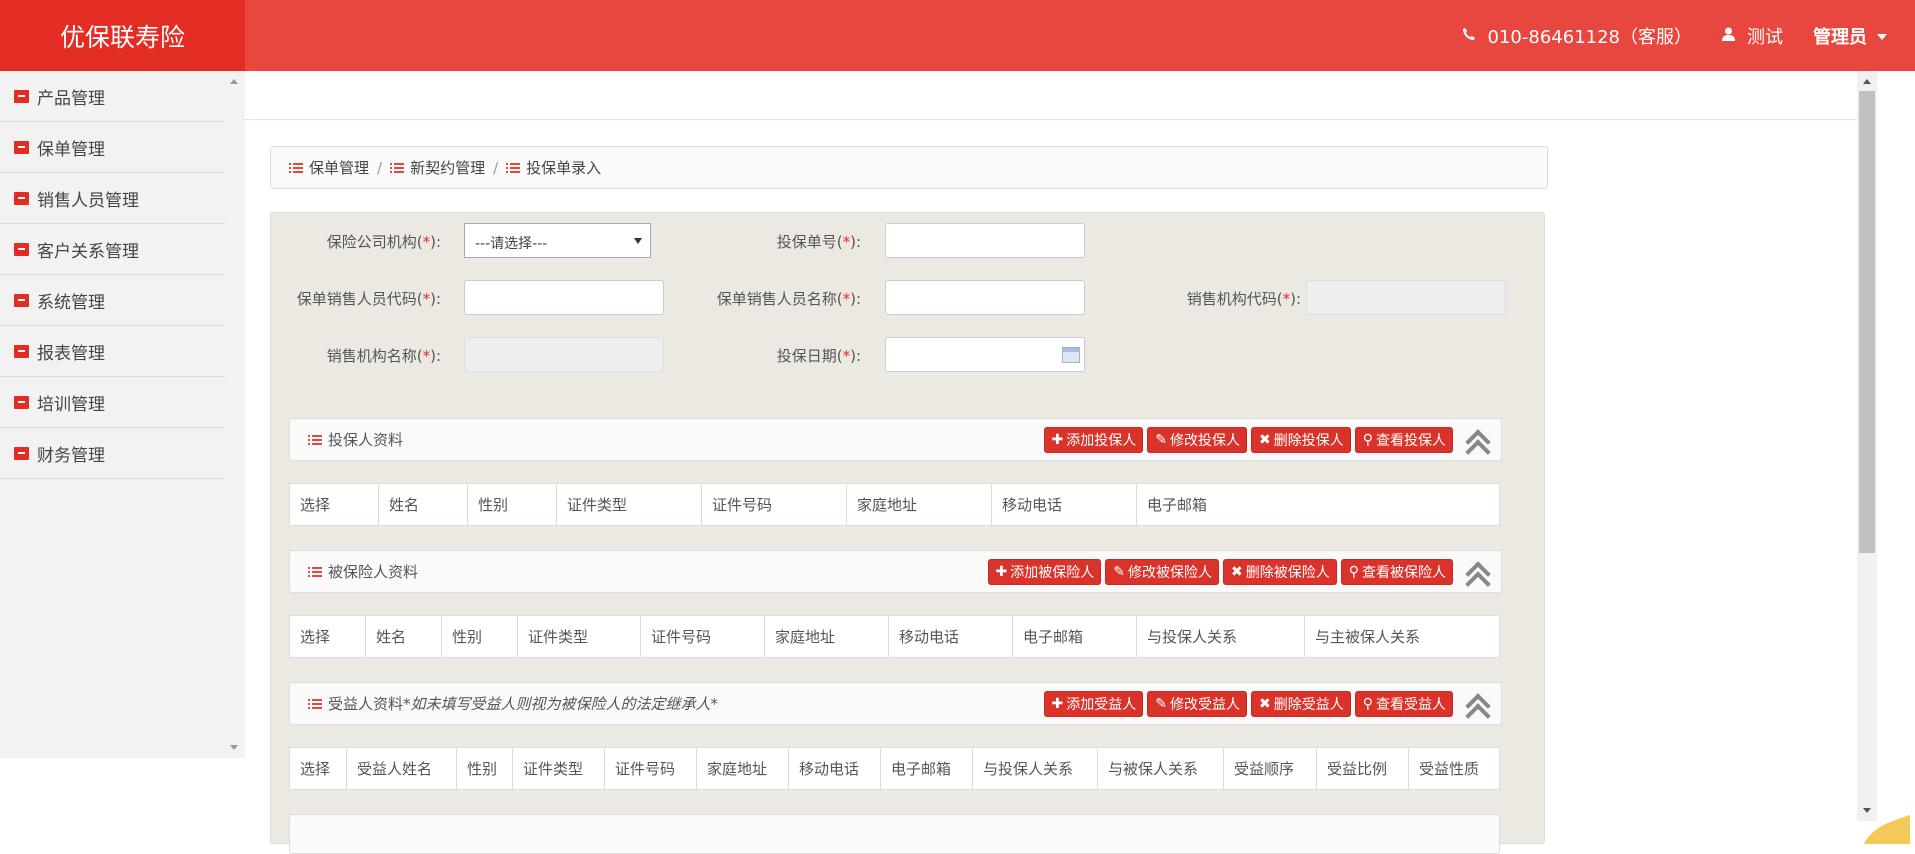  Describe the element at coordinates (1363, 768) in the screenshot. I see `table-header-cell: 受益比例` at that location.